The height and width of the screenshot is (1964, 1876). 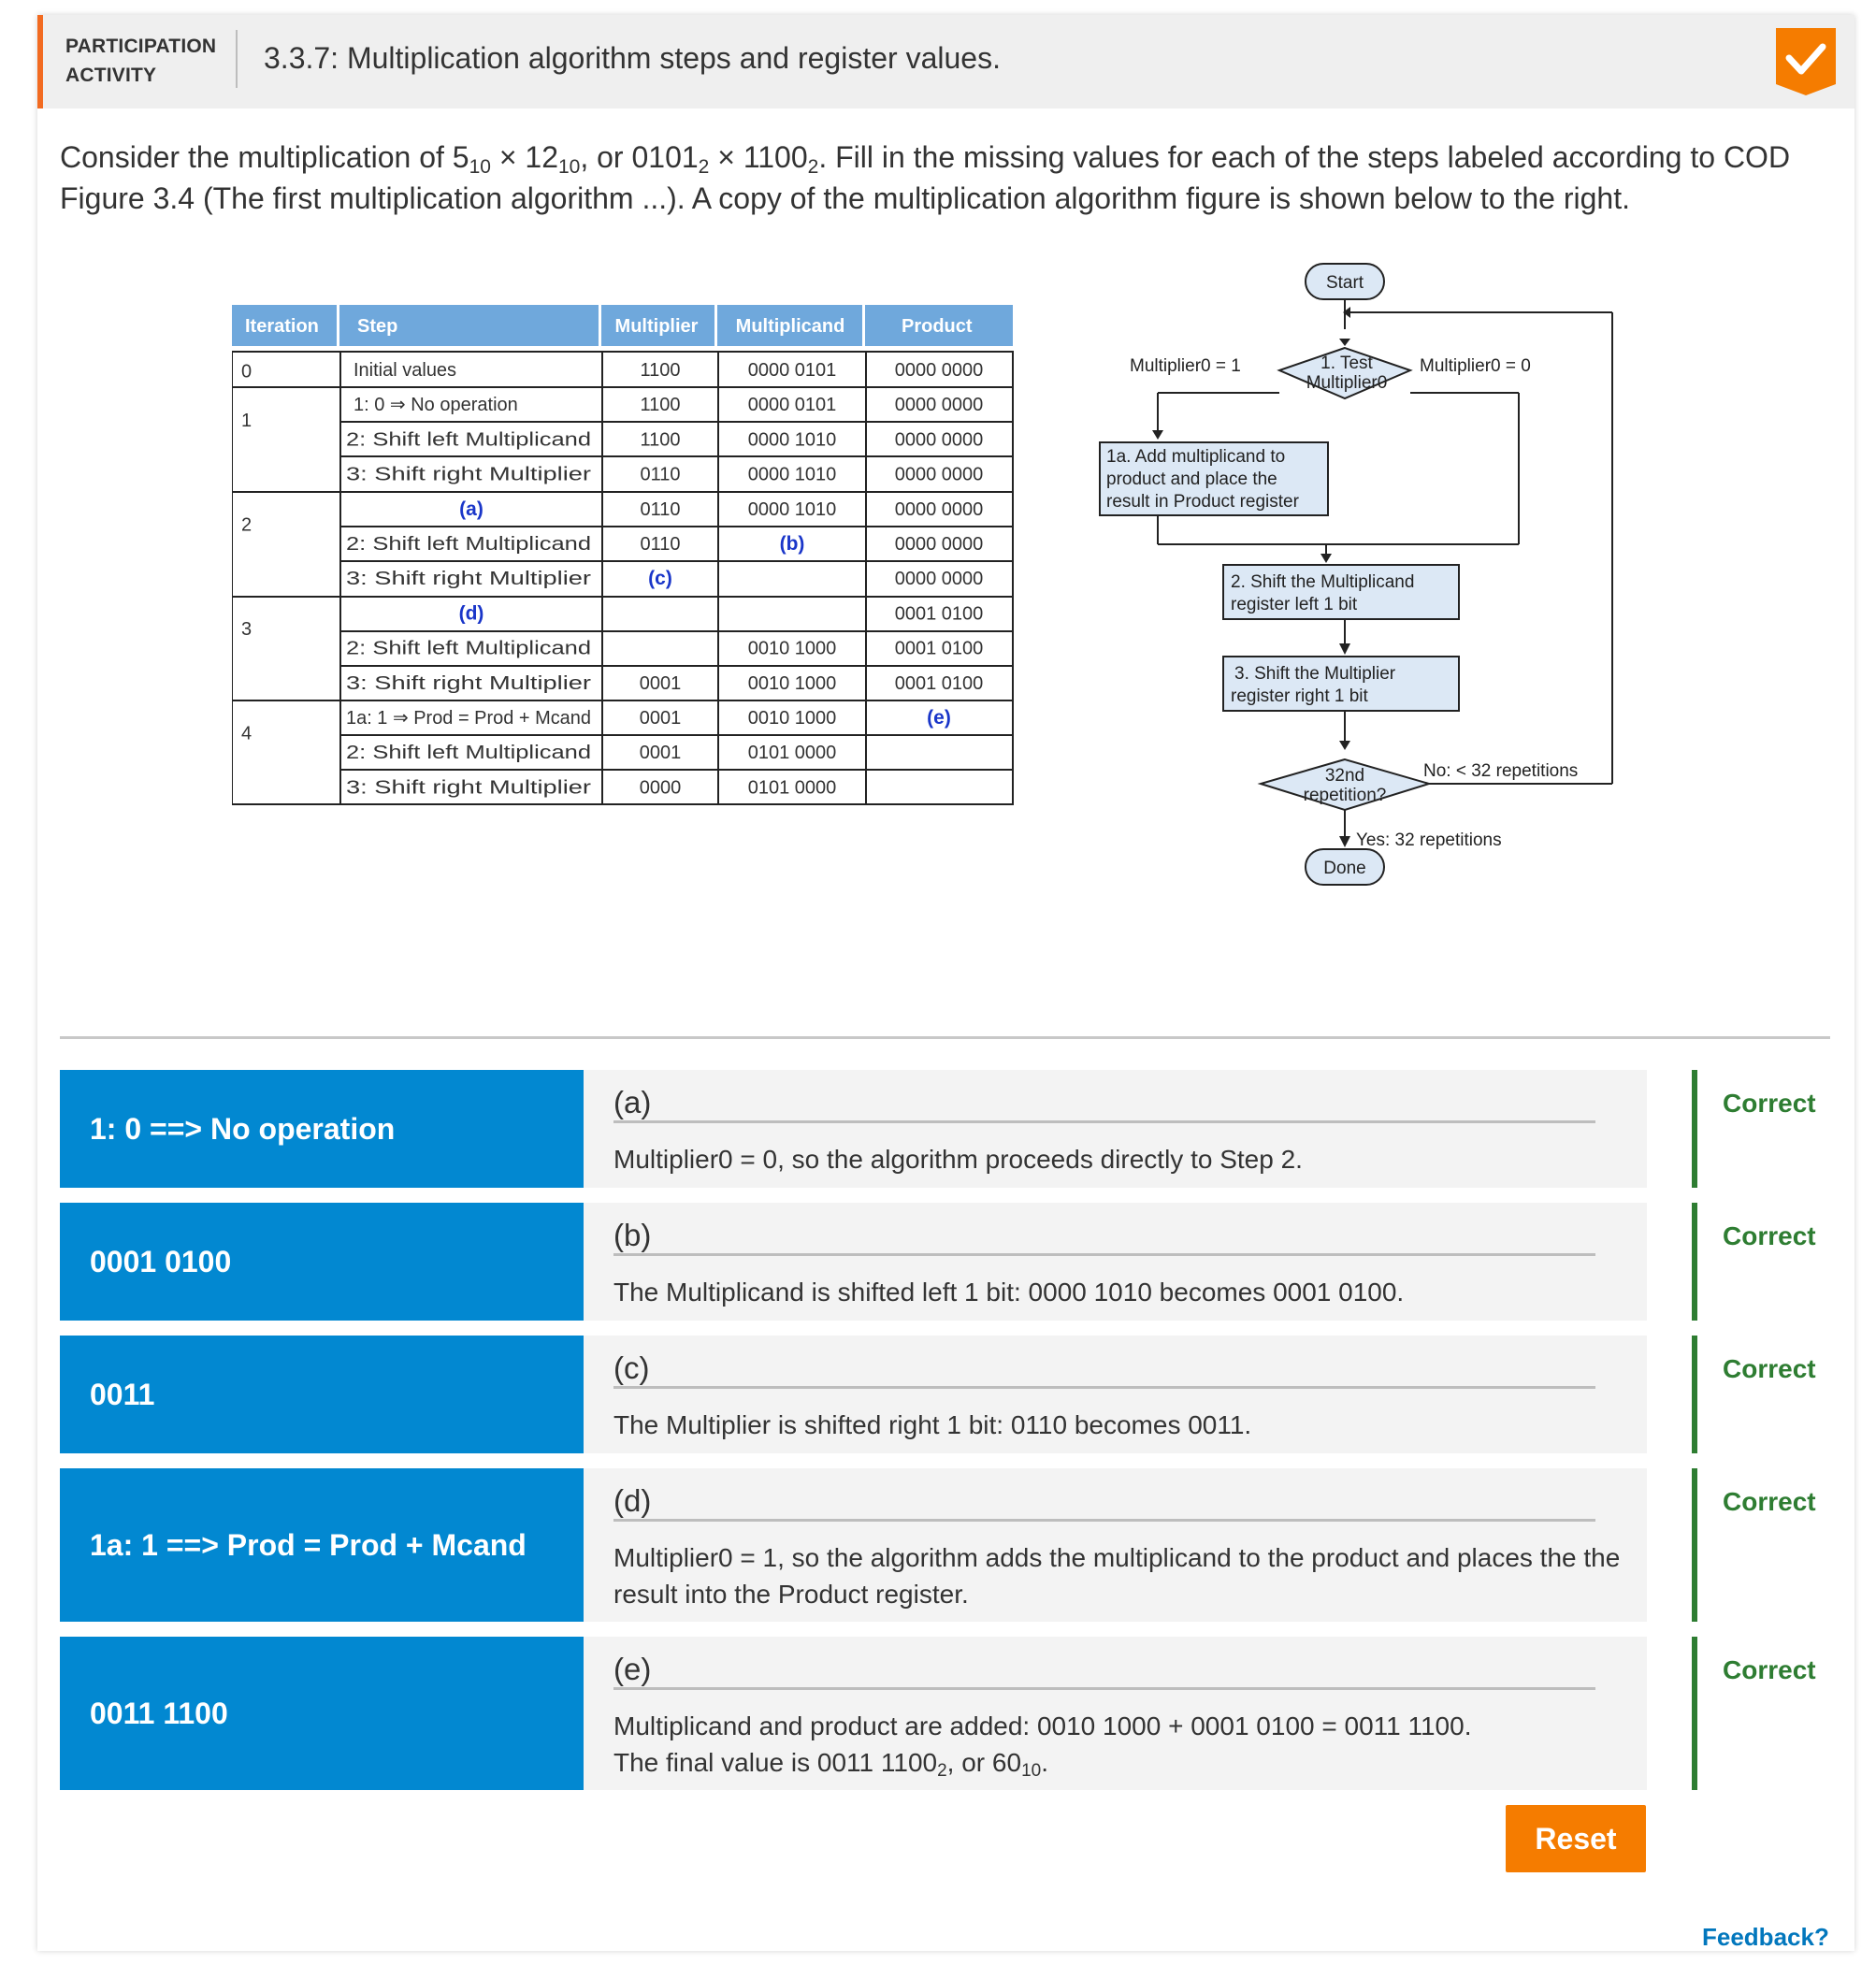 I want to click on flow-shift2-line1: 3. Shift the Multiplier, so click(x=1315, y=674).